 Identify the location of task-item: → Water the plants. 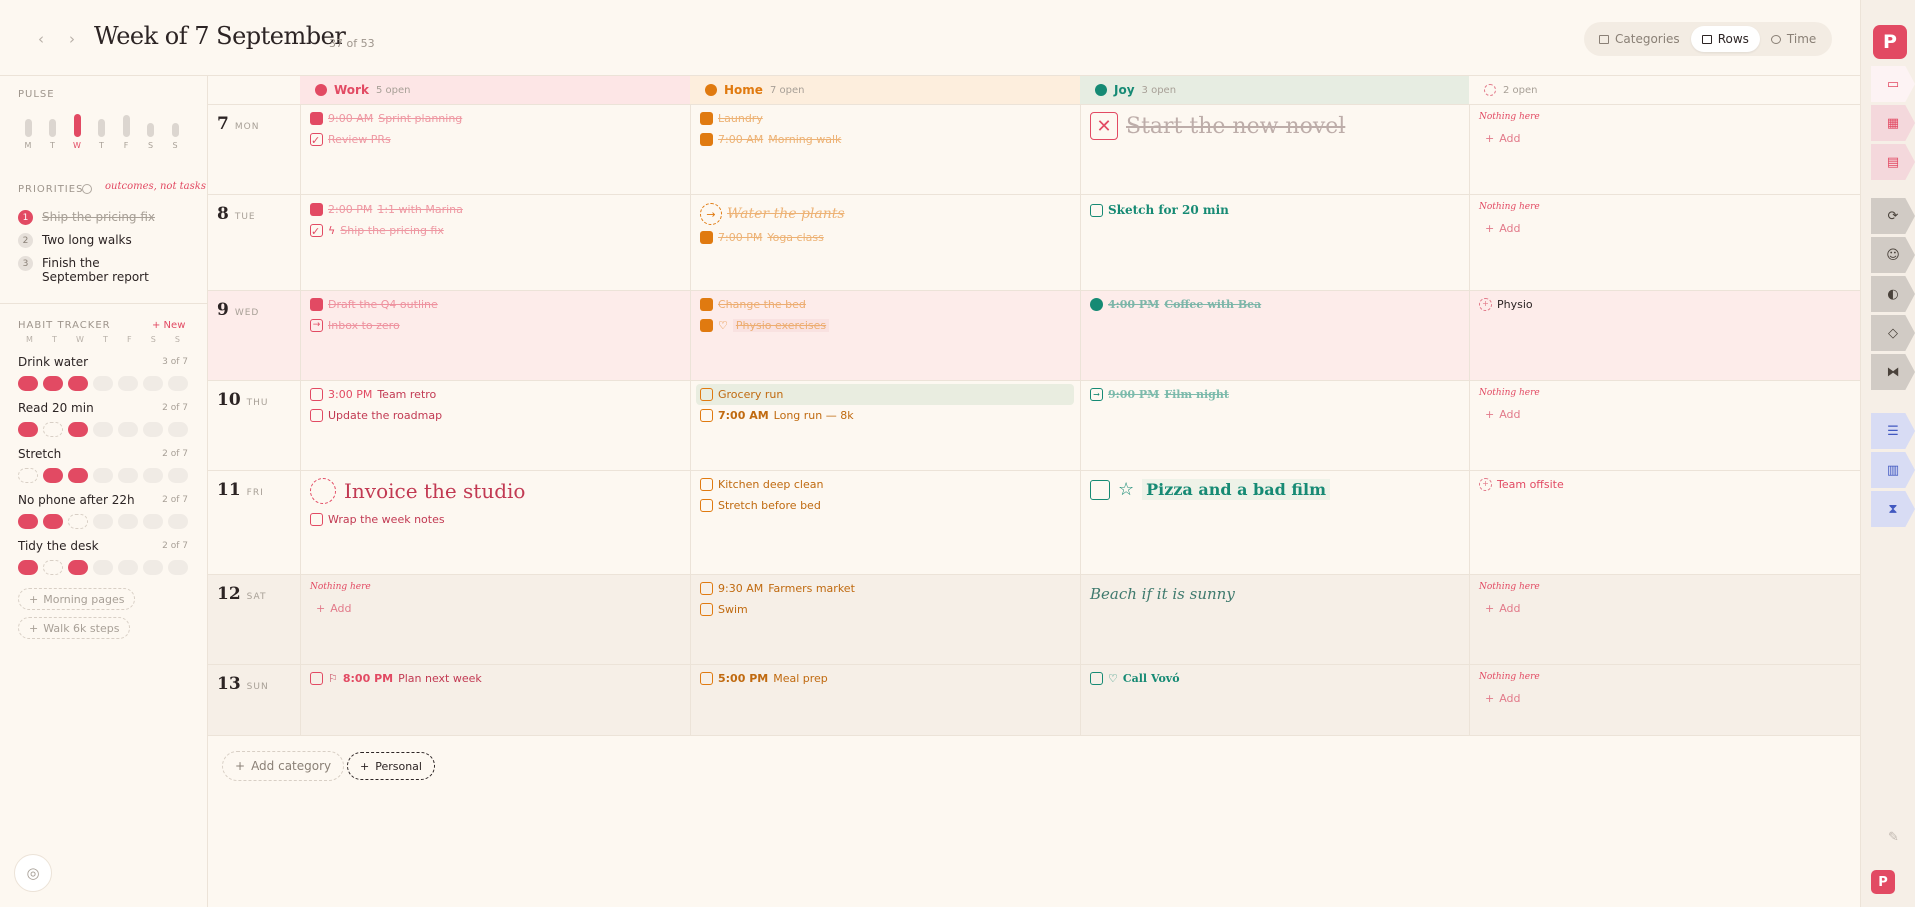
(772, 214).